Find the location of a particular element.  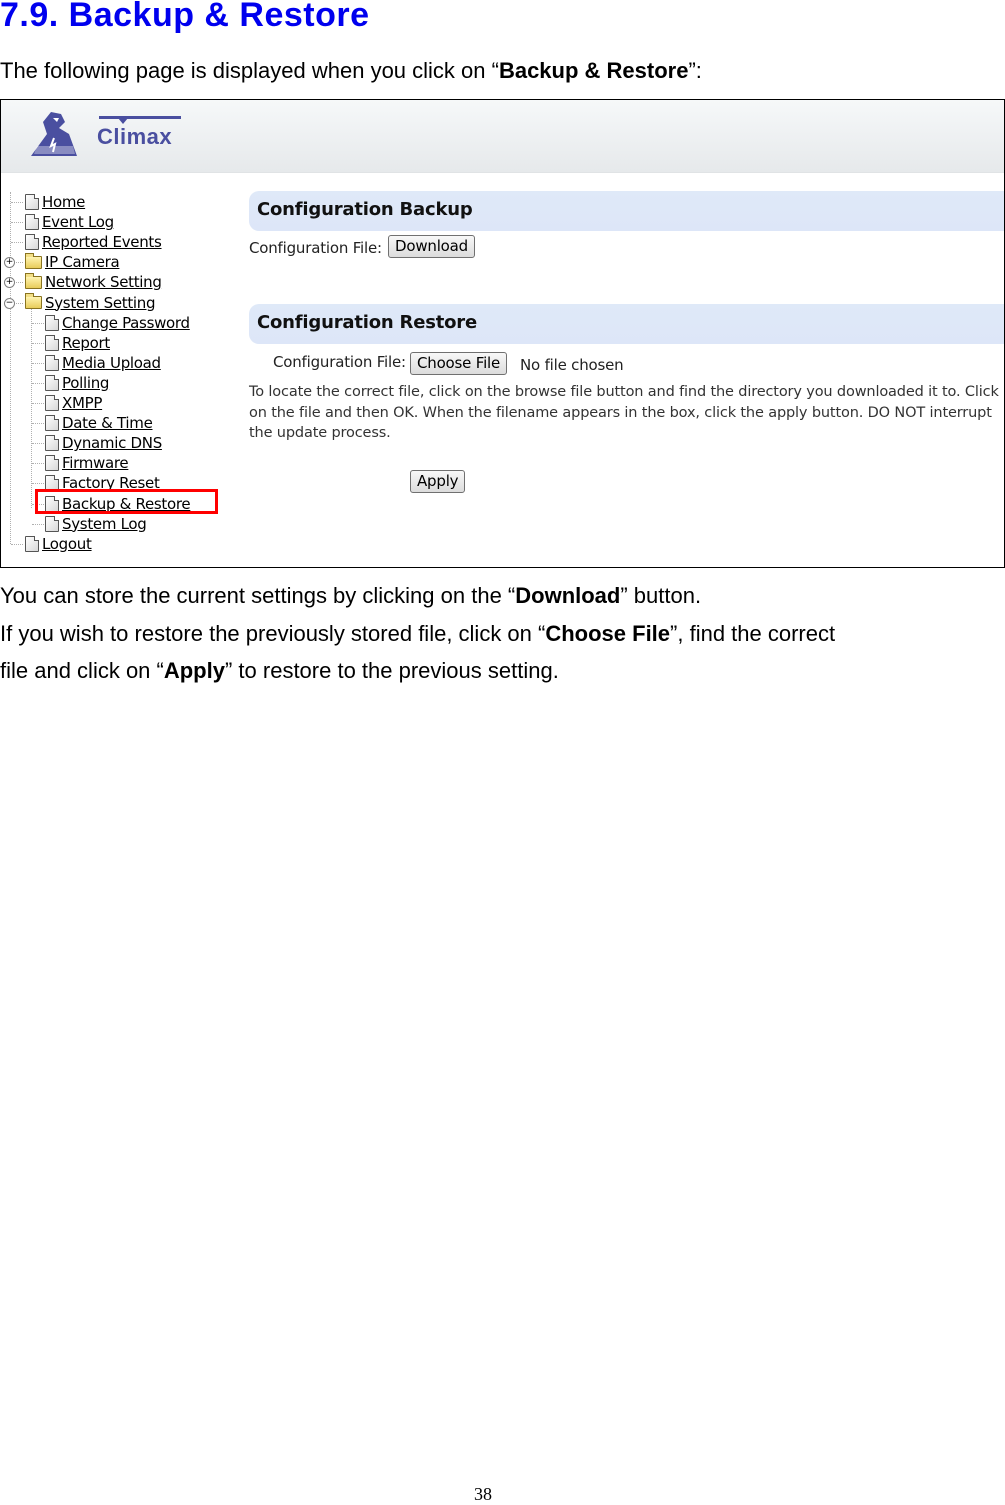

app-header: Climax is located at coordinates (502, 136).